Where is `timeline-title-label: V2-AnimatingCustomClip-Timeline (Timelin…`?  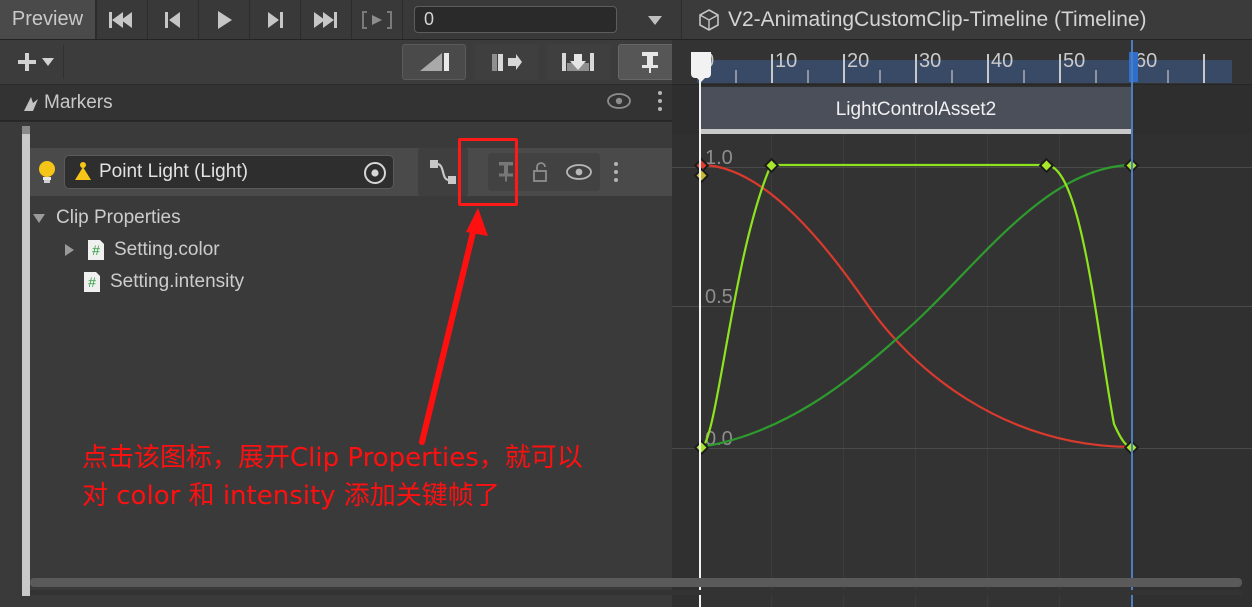
timeline-title-label: V2-AnimatingCustomClip-Timeline (Timelin… is located at coordinates (937, 19).